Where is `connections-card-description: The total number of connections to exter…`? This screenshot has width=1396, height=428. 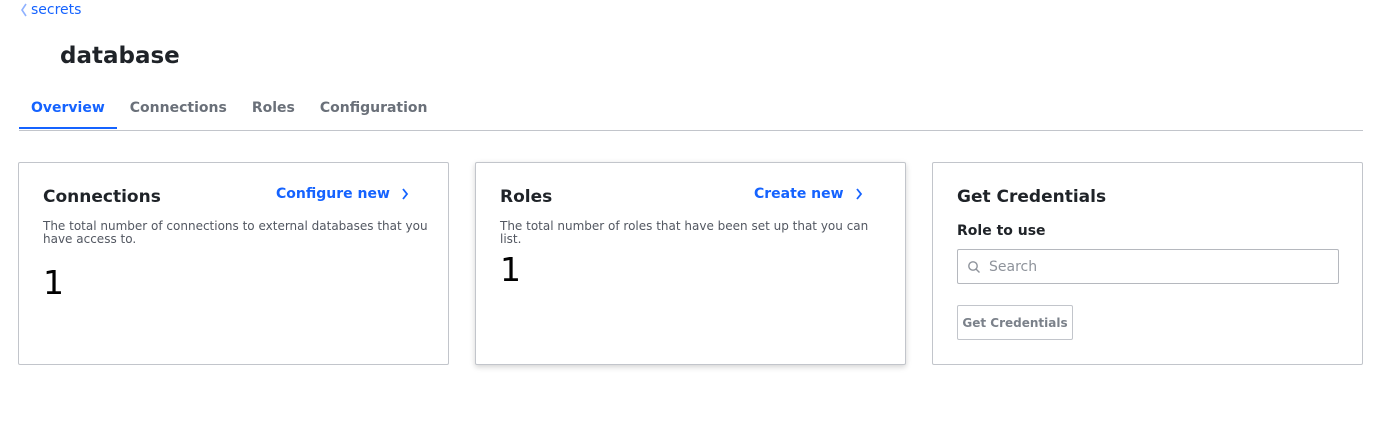
connections-card-description: The total number of connections to exter… is located at coordinates (235, 232).